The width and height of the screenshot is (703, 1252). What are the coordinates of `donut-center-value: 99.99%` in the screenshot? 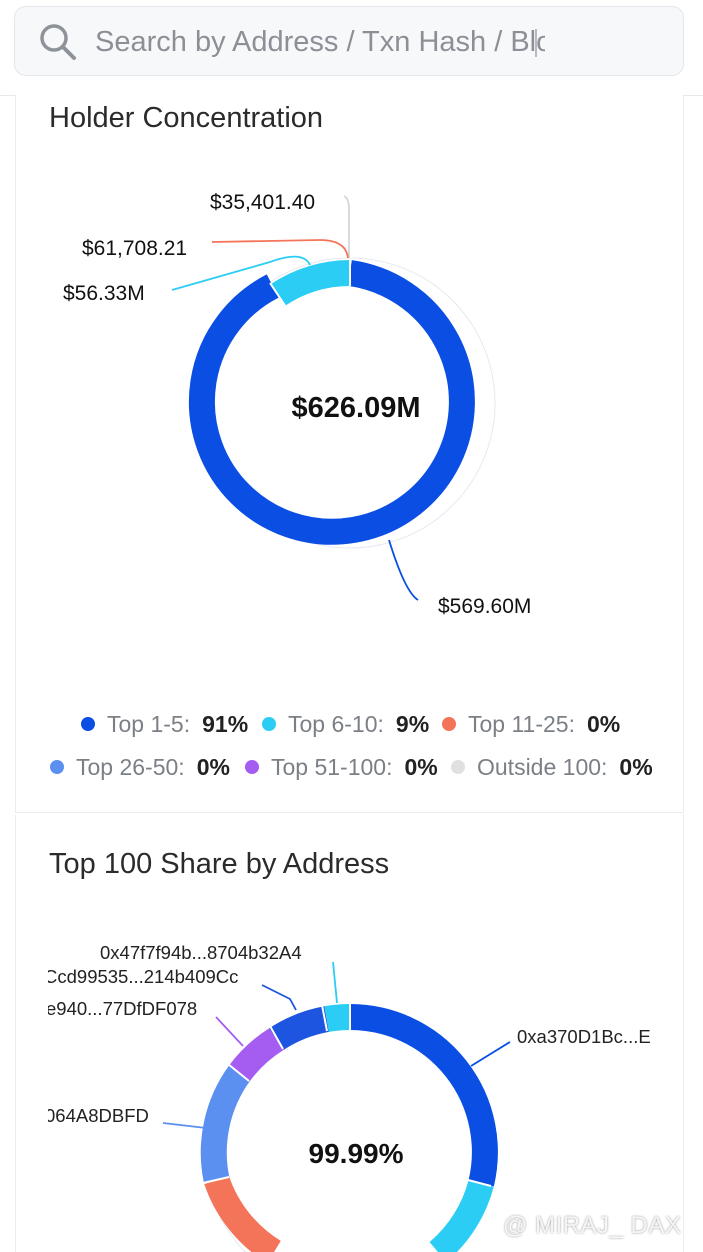 It's located at (356, 1153).